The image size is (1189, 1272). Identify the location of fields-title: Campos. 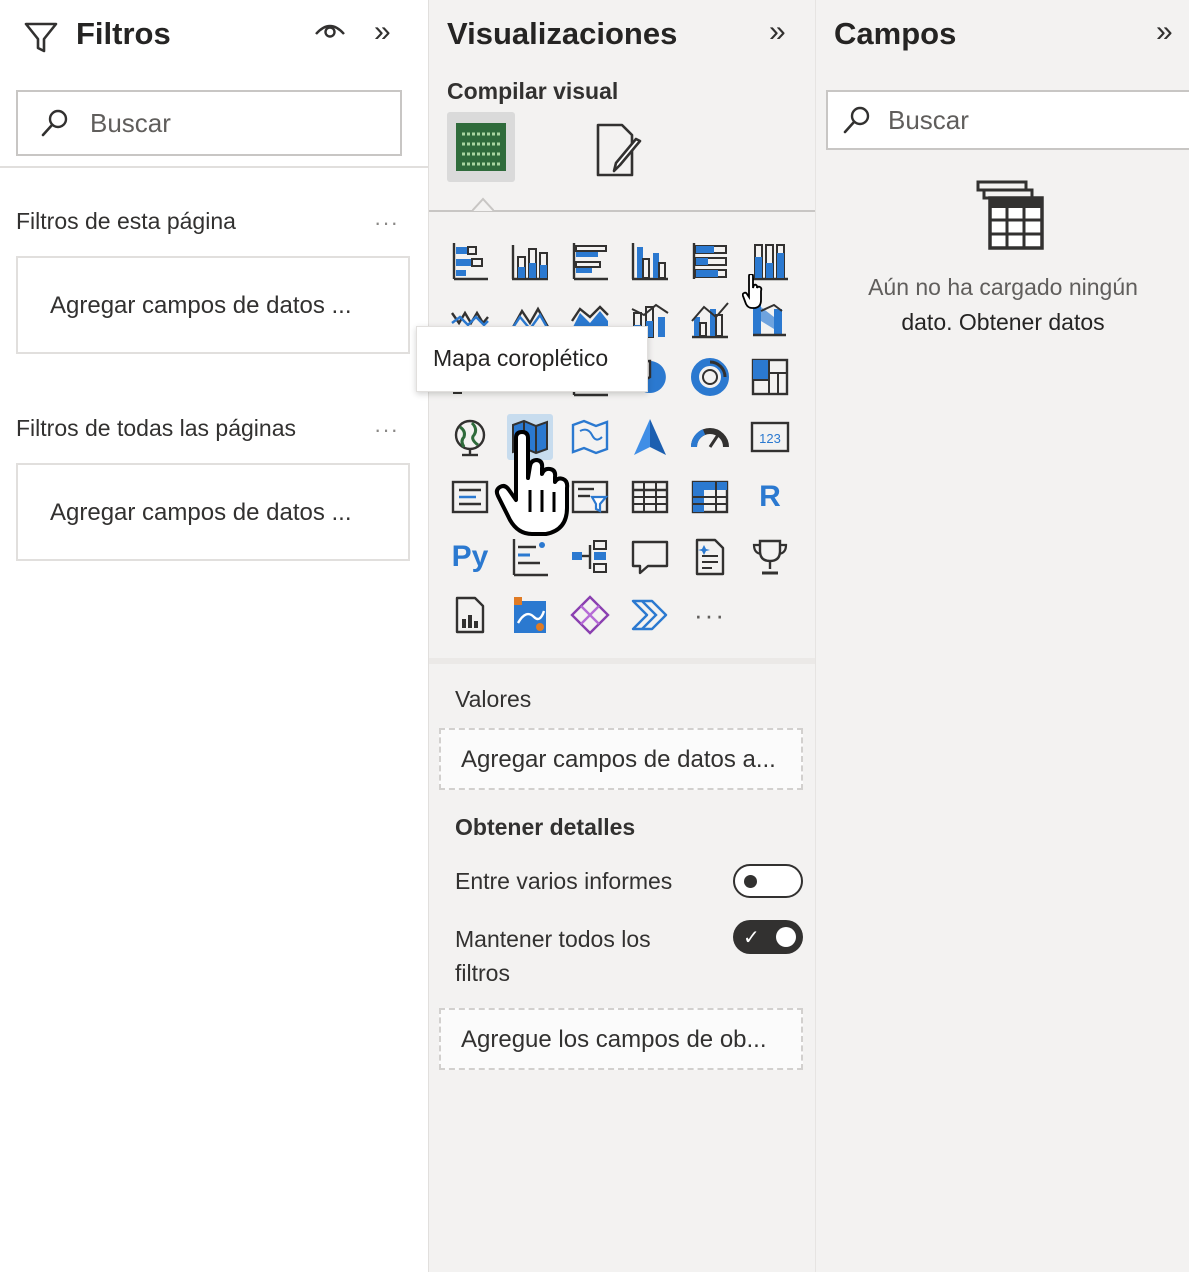
(895, 33).